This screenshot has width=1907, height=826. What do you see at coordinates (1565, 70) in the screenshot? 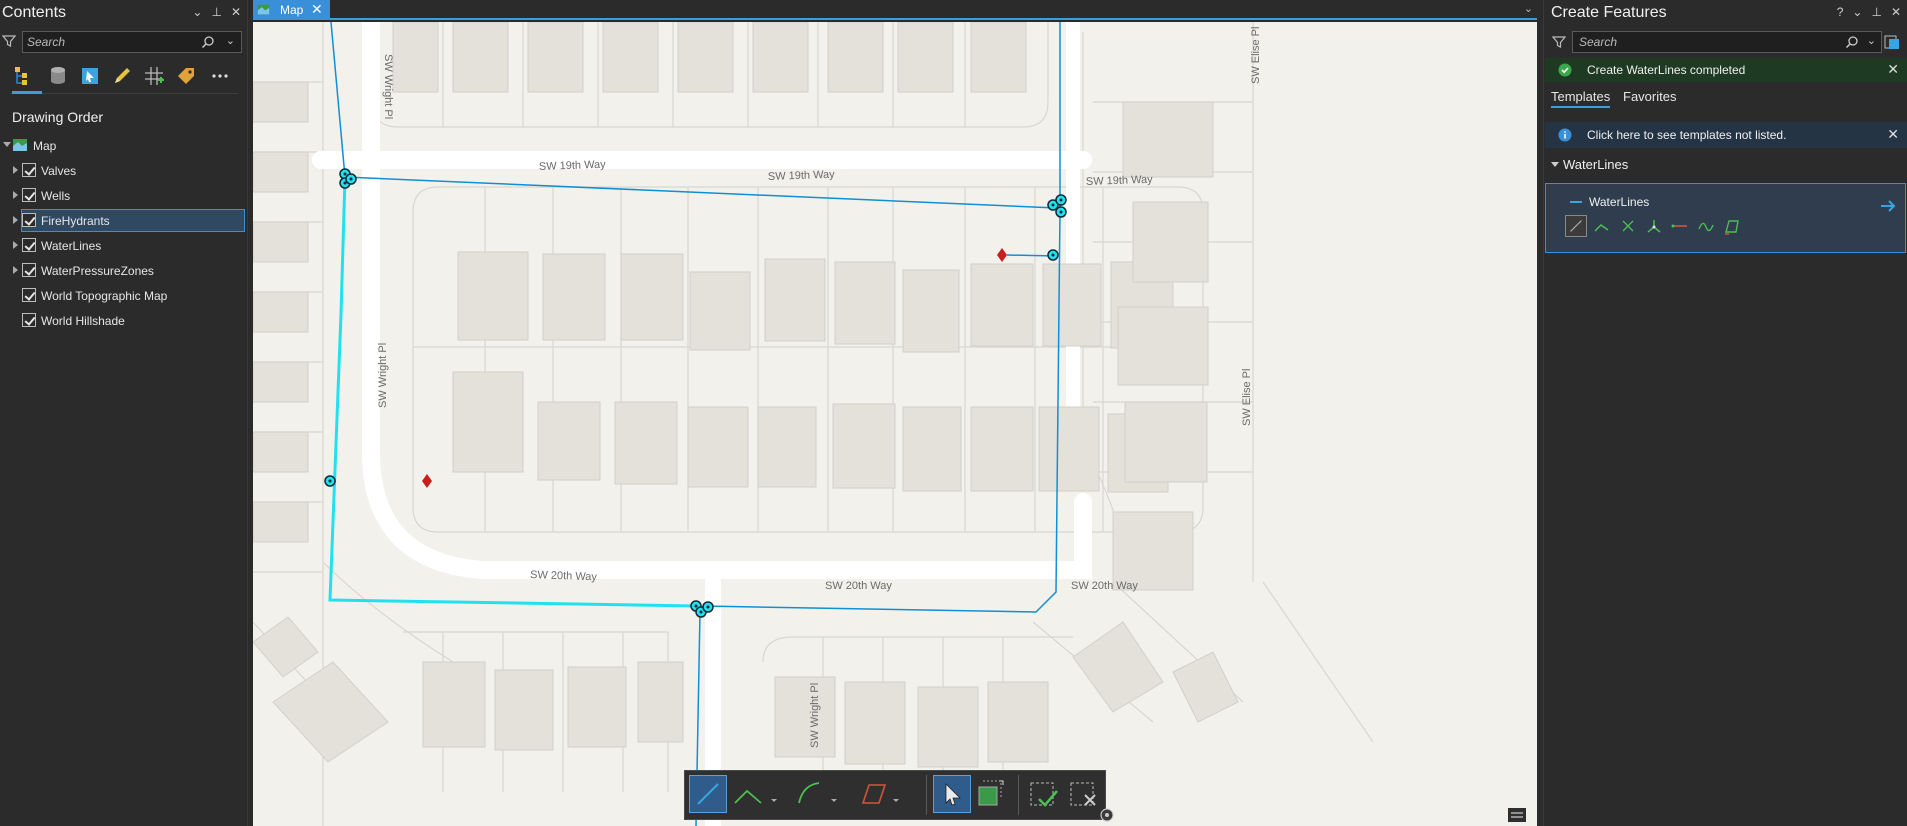
I see `success-check-icon` at bounding box center [1565, 70].